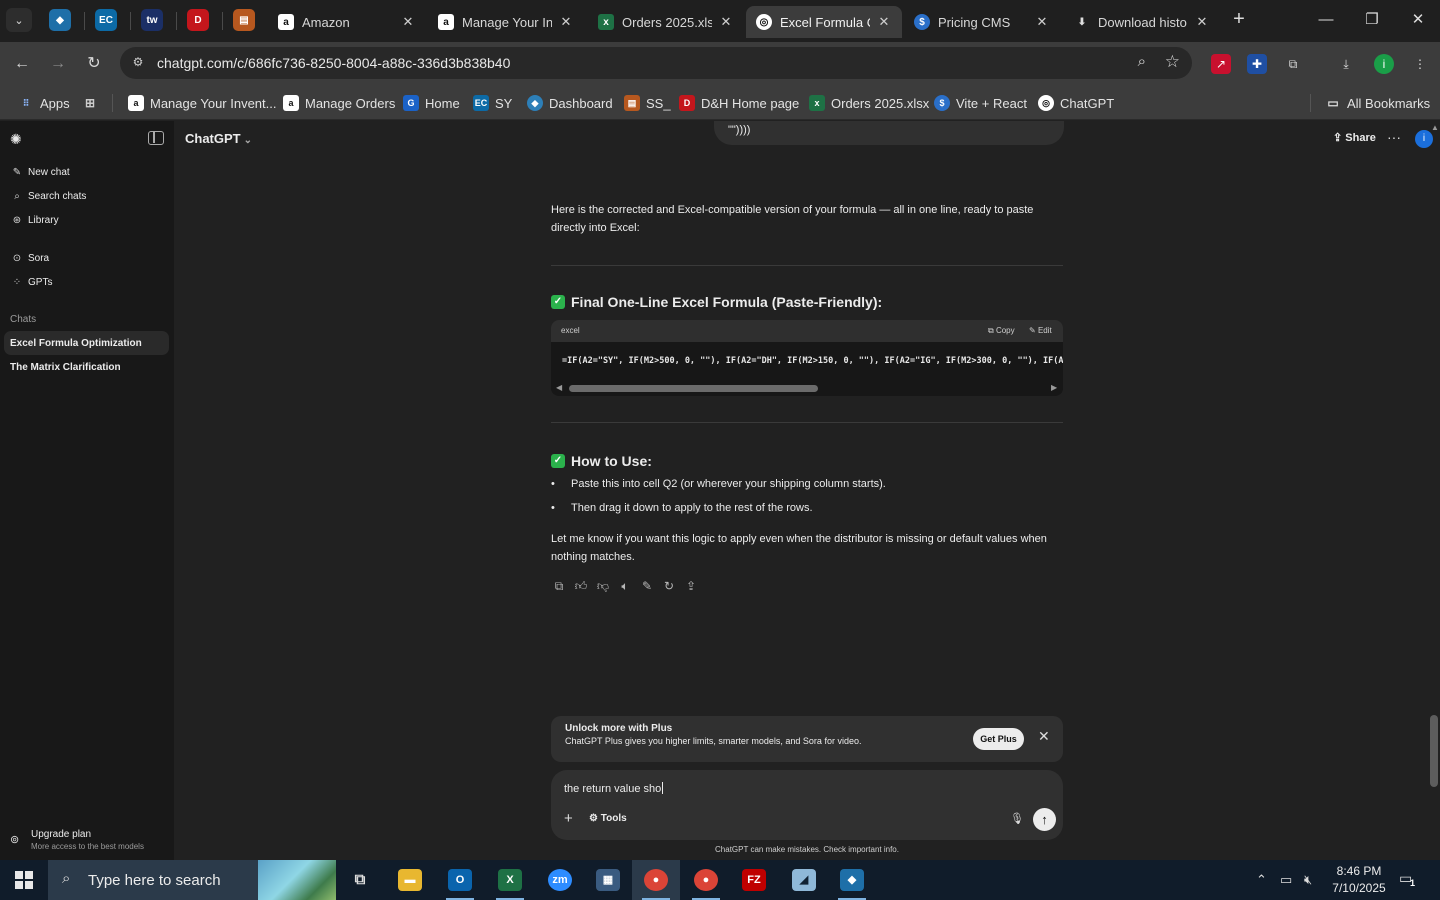 This screenshot has height=900, width=1440. I want to click on pinned-tab-dh: D, so click(198, 20).